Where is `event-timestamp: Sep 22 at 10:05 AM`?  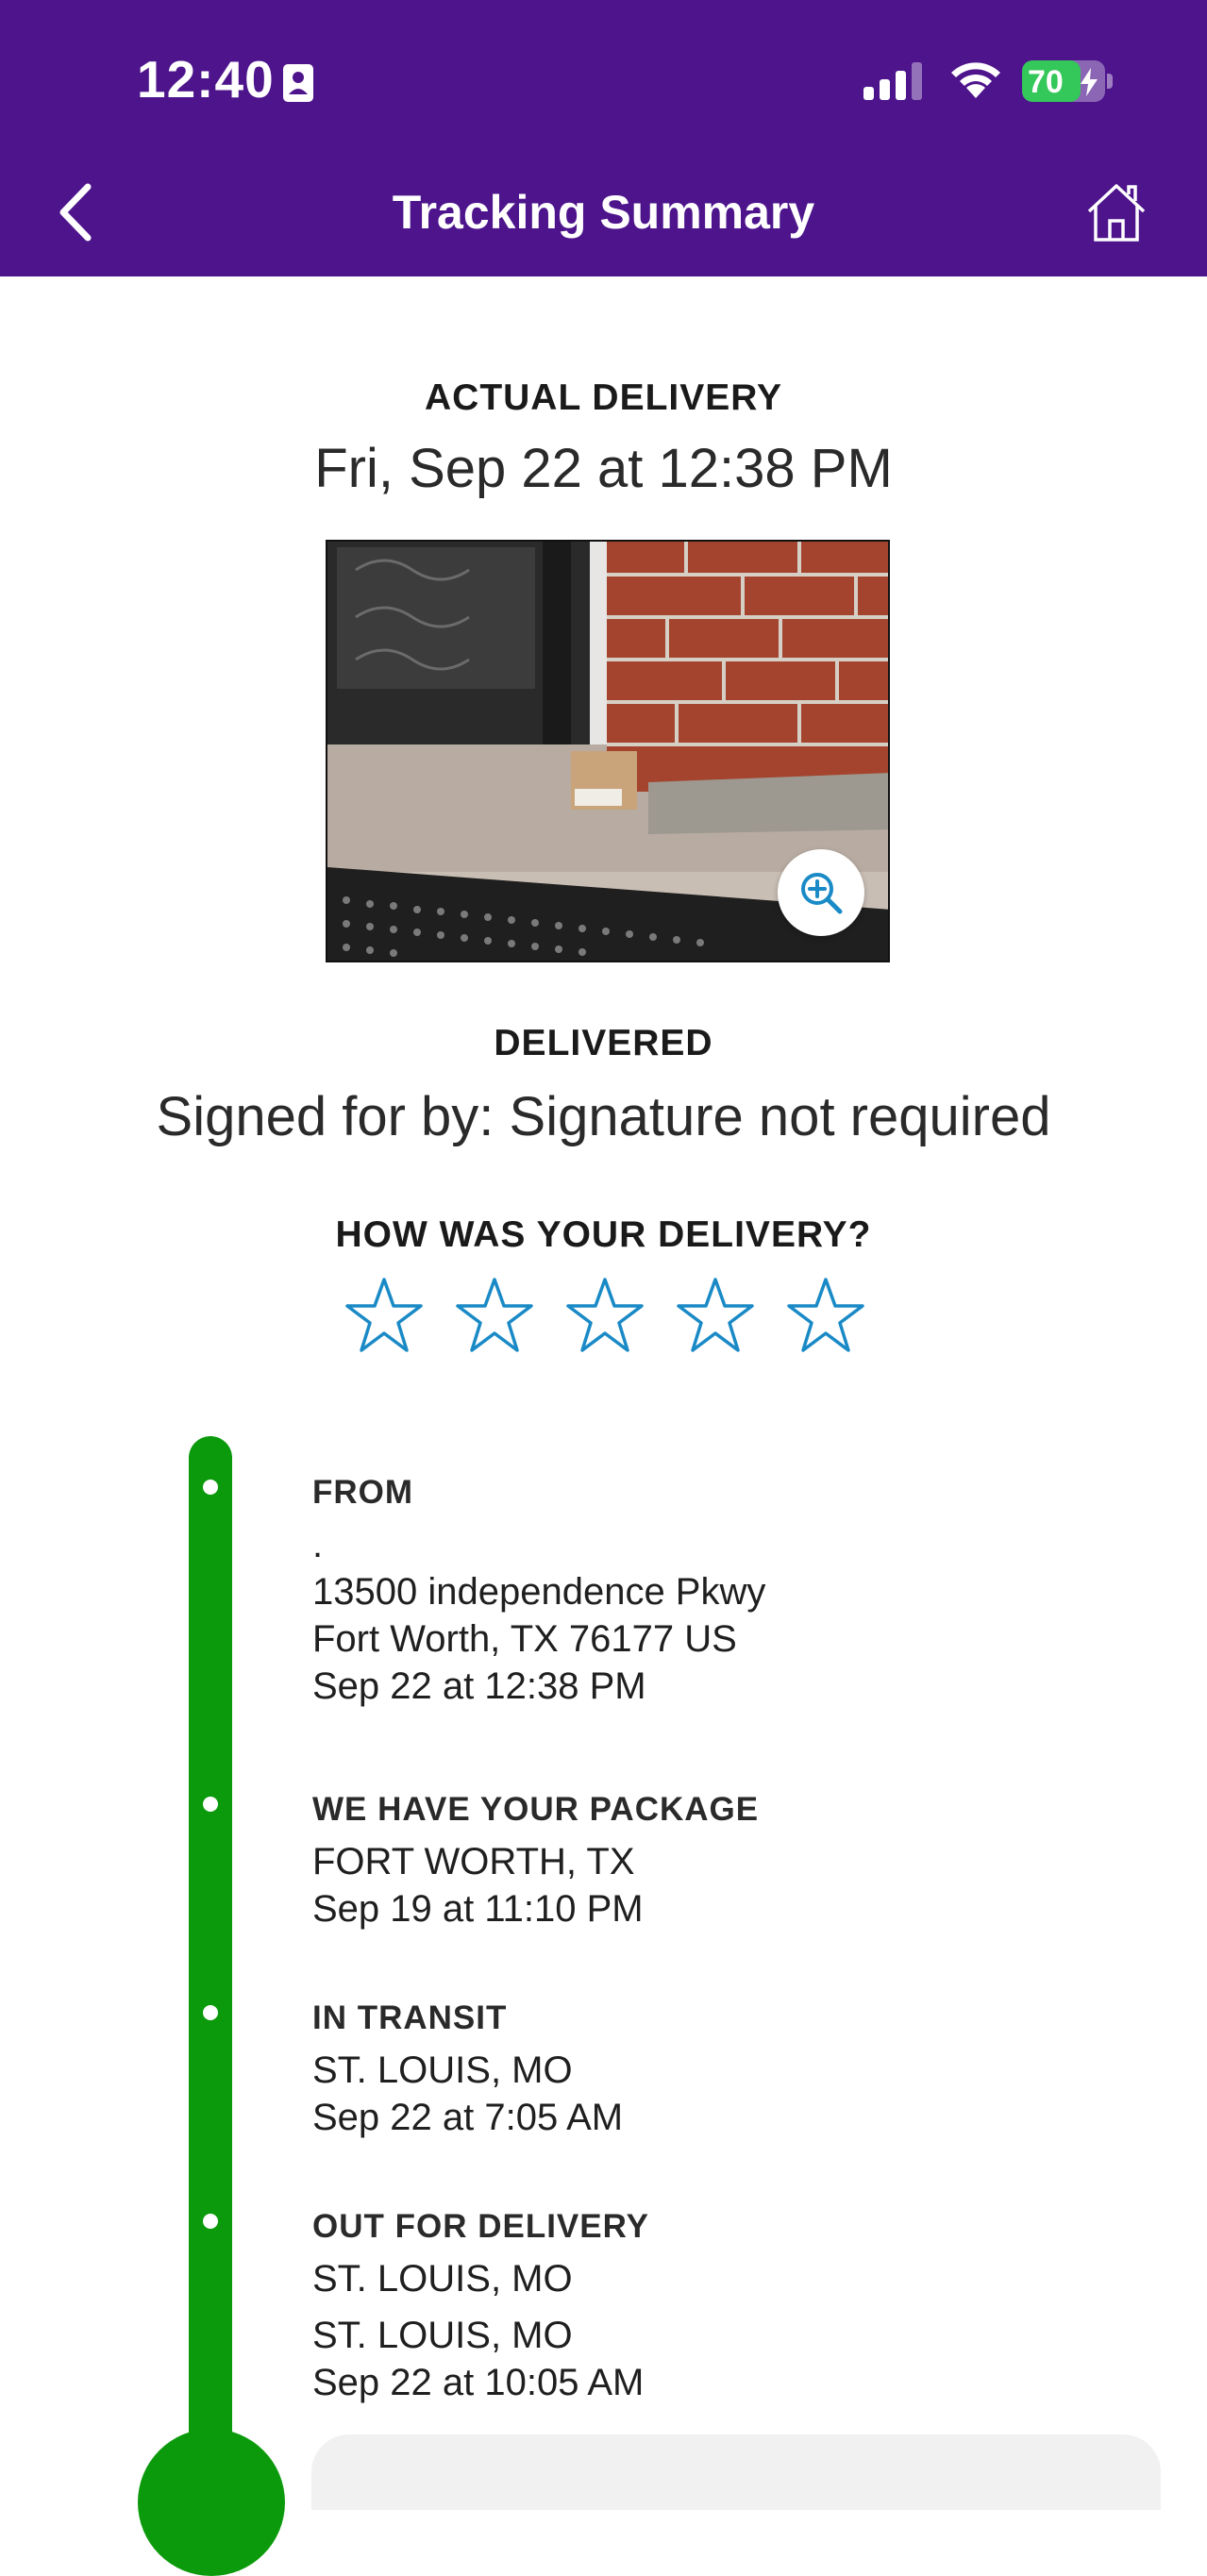
event-timestamp: Sep 22 at 10:05 AM is located at coordinates (478, 2382).